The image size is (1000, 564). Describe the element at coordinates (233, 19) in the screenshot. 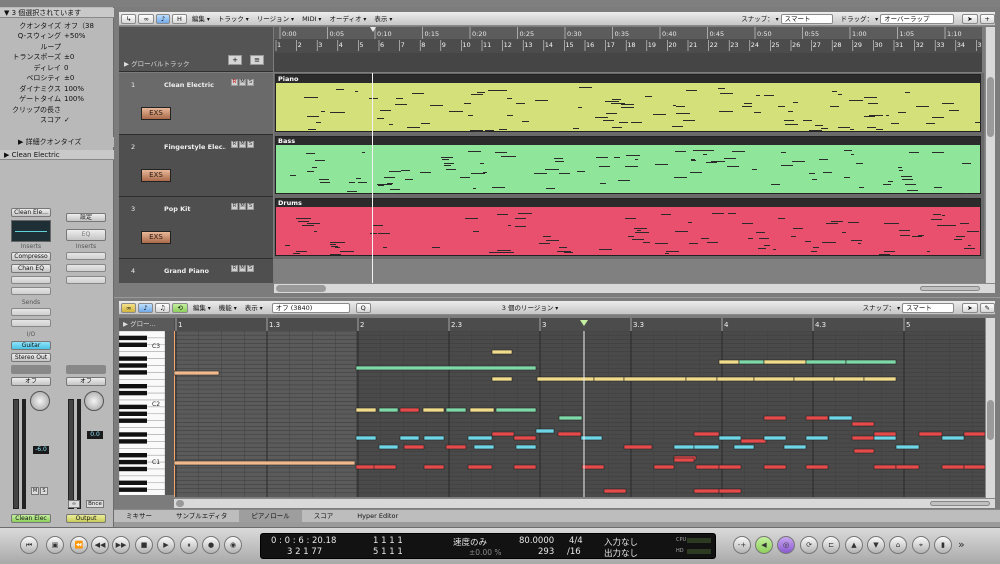

I see `arrange-menu-1: トラック` at that location.